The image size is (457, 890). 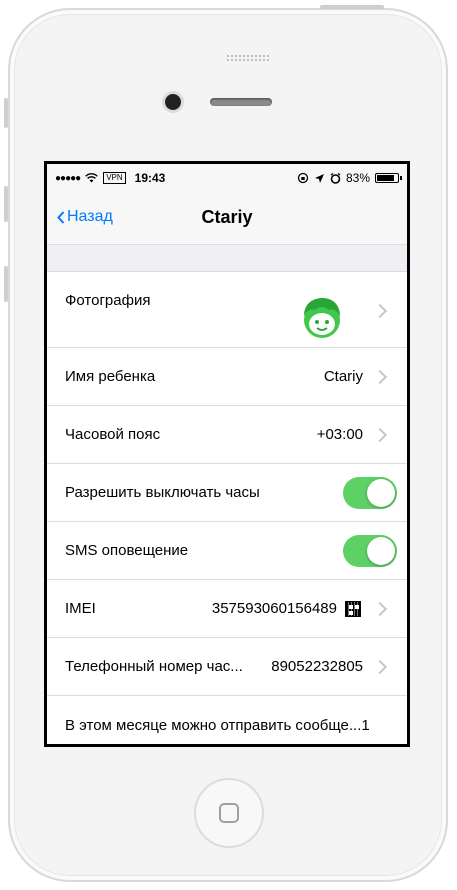 I want to click on row-allow-off: Разрешить выключать часы, so click(x=227, y=493).